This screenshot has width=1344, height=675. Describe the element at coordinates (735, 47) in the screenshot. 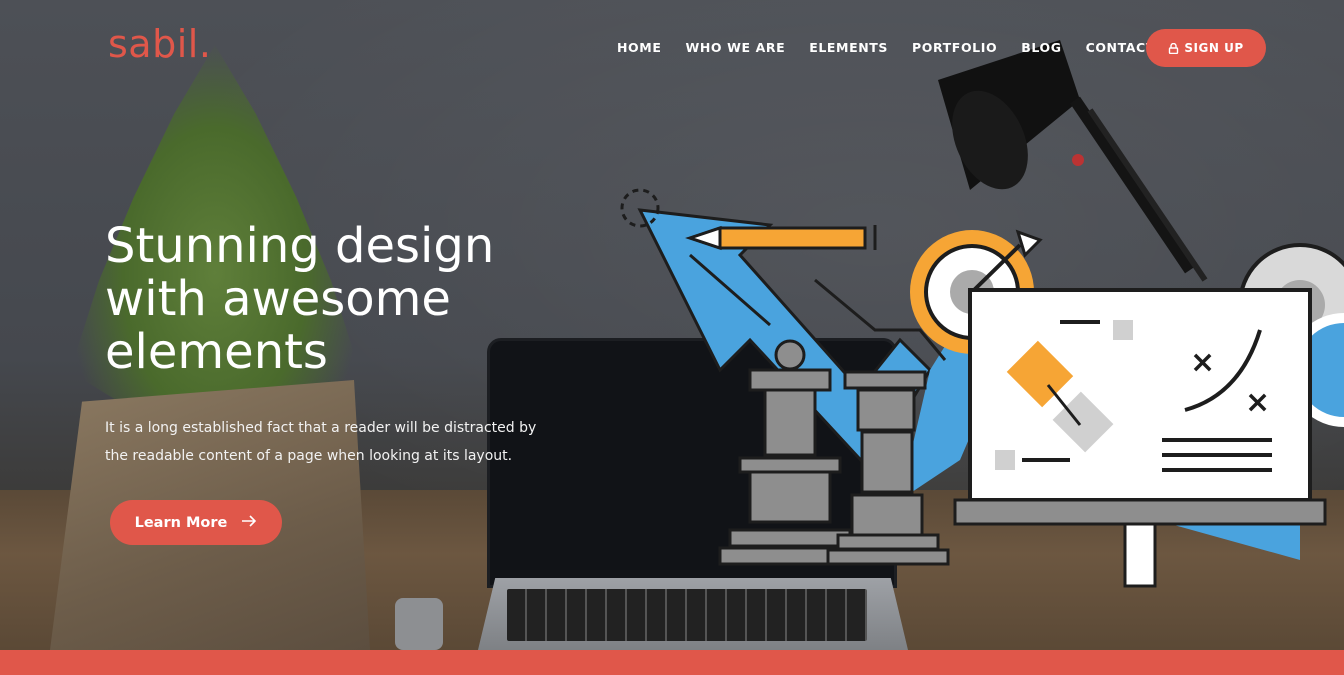

I see `nav-who-we-are: WHO WE ARE` at that location.